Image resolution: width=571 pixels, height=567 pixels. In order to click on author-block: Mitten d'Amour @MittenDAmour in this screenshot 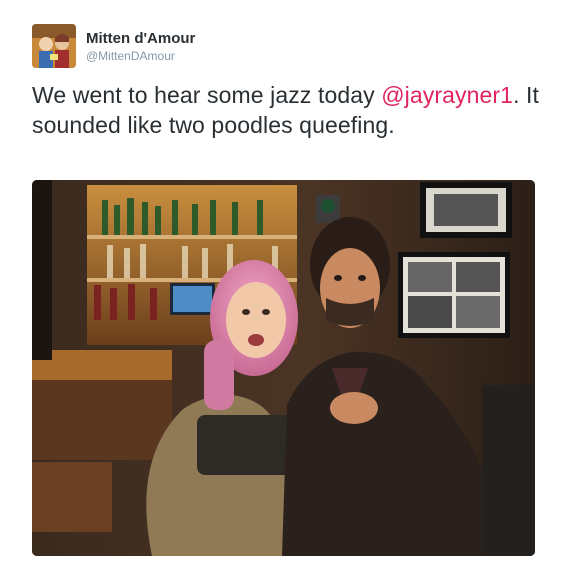, I will do `click(140, 47)`.